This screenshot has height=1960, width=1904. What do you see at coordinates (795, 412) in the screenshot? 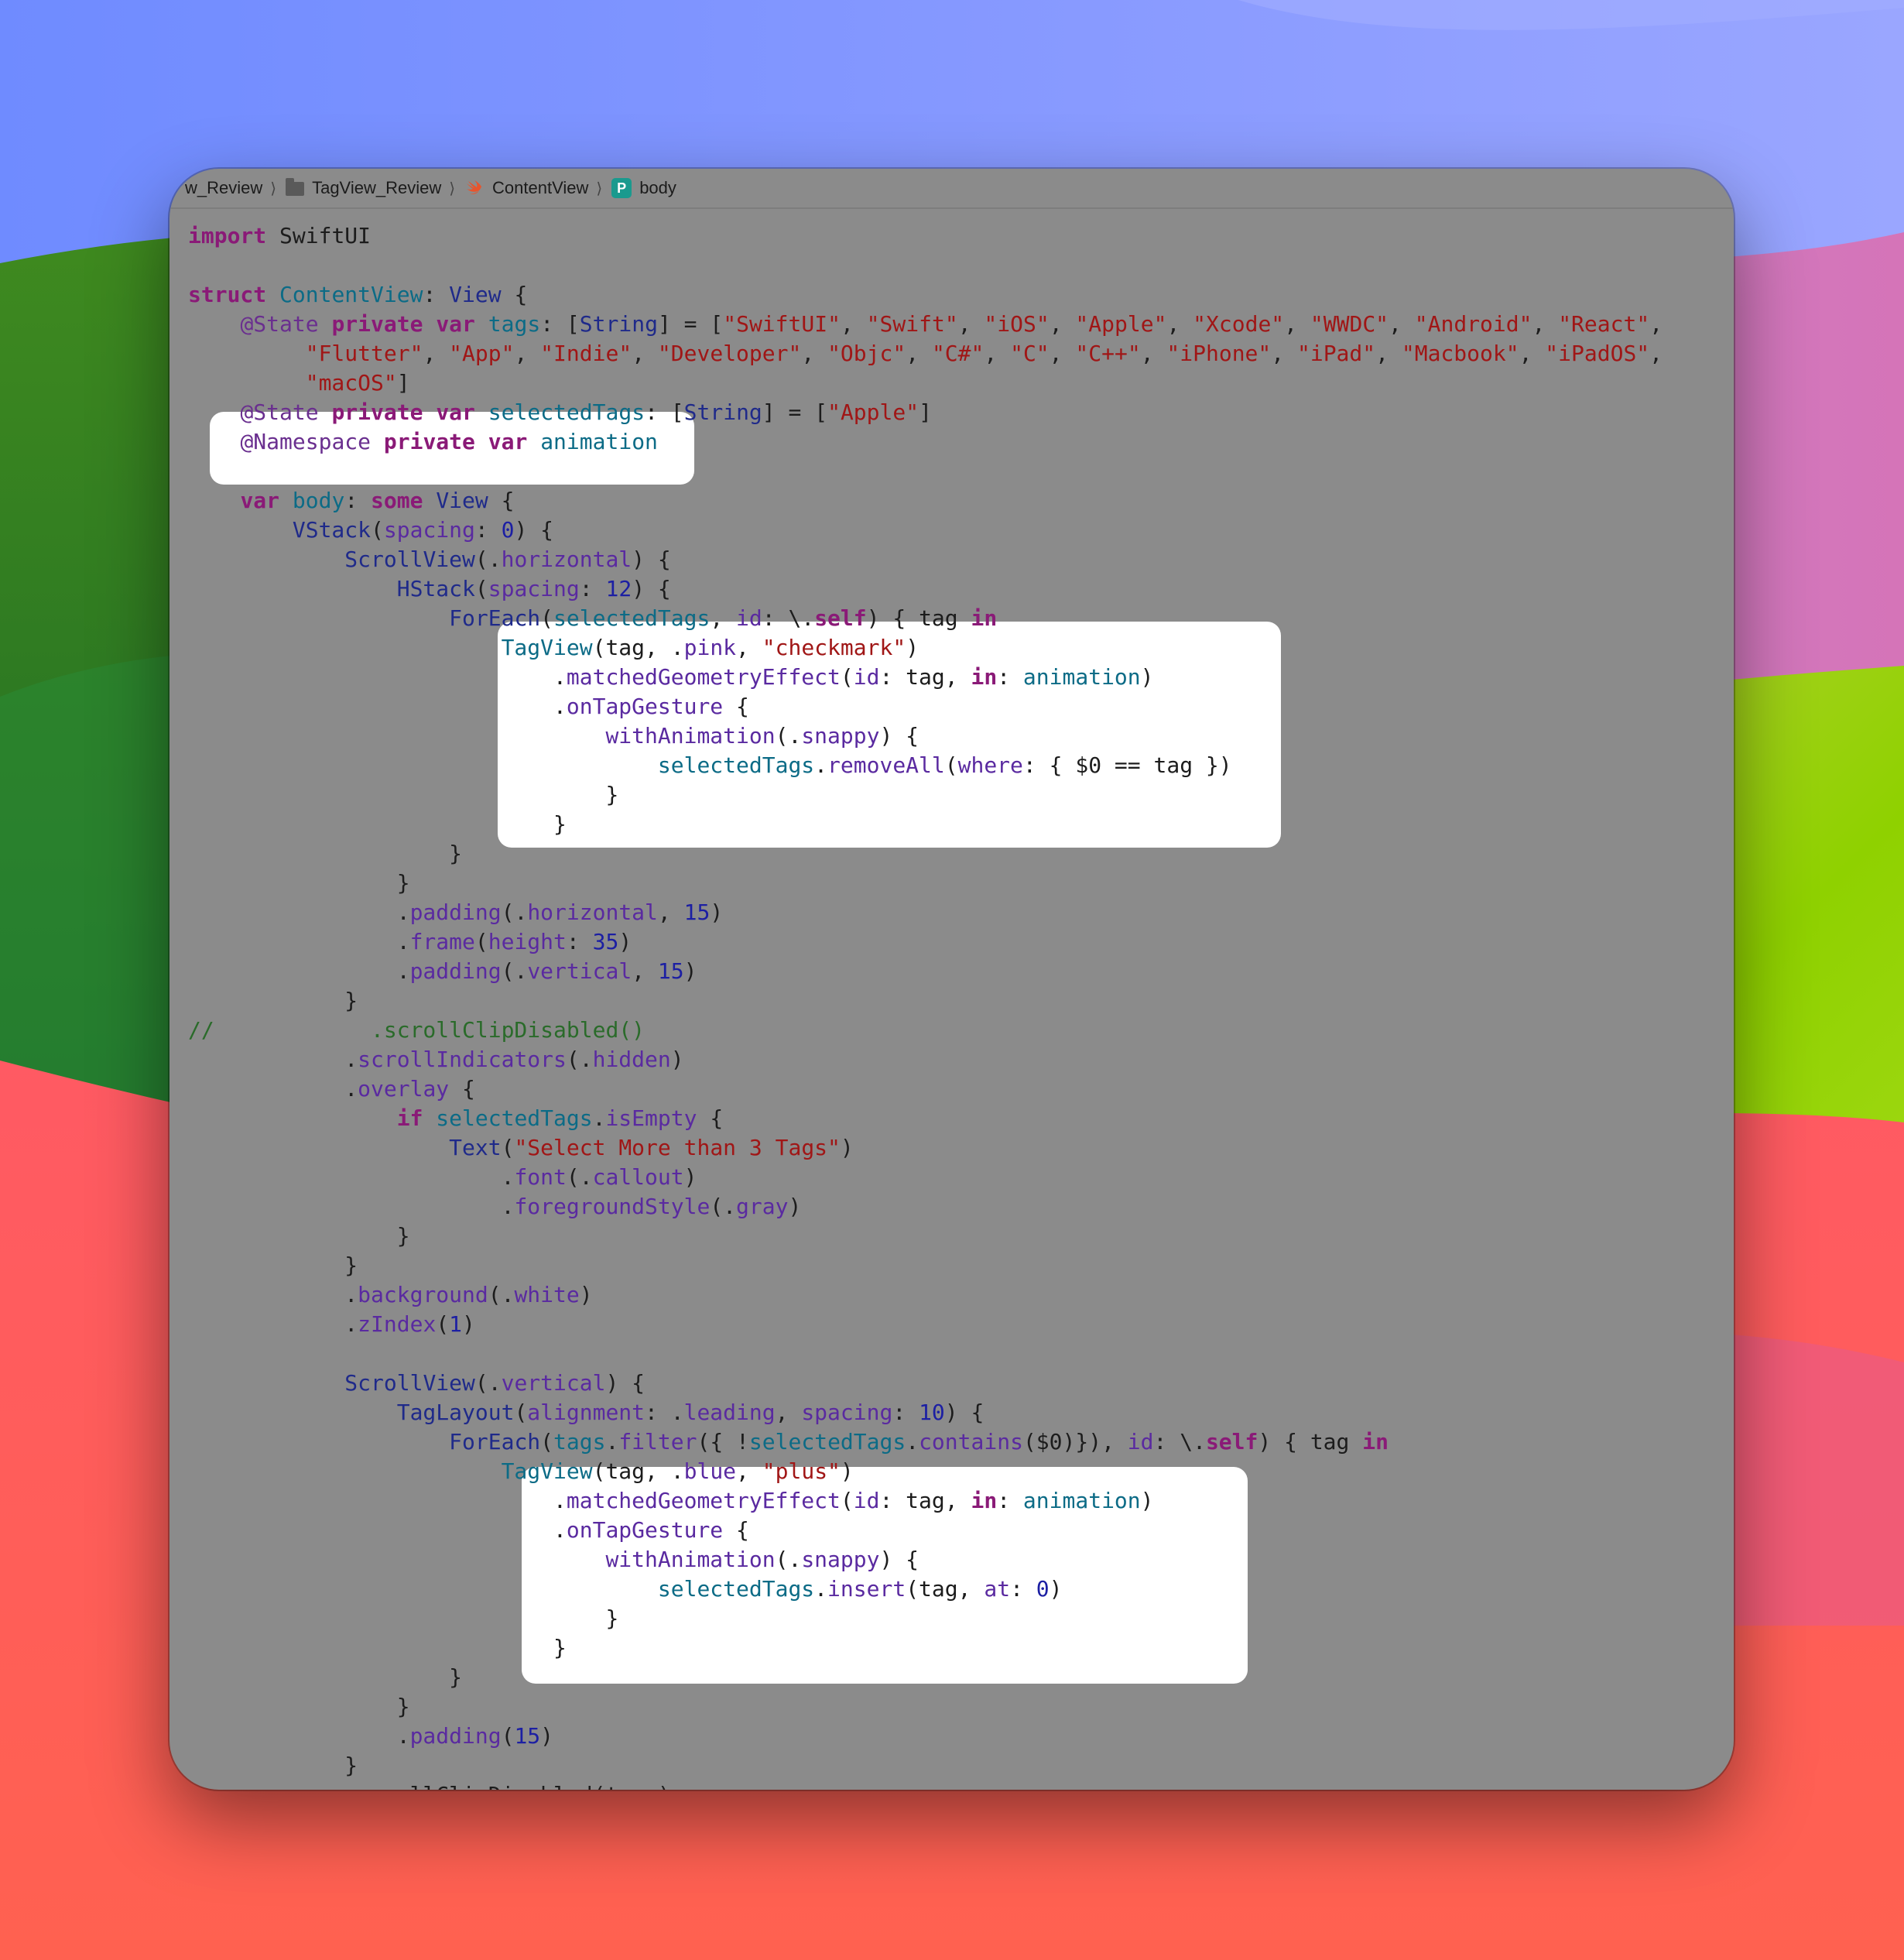
I see `code-token: ] = [` at bounding box center [795, 412].